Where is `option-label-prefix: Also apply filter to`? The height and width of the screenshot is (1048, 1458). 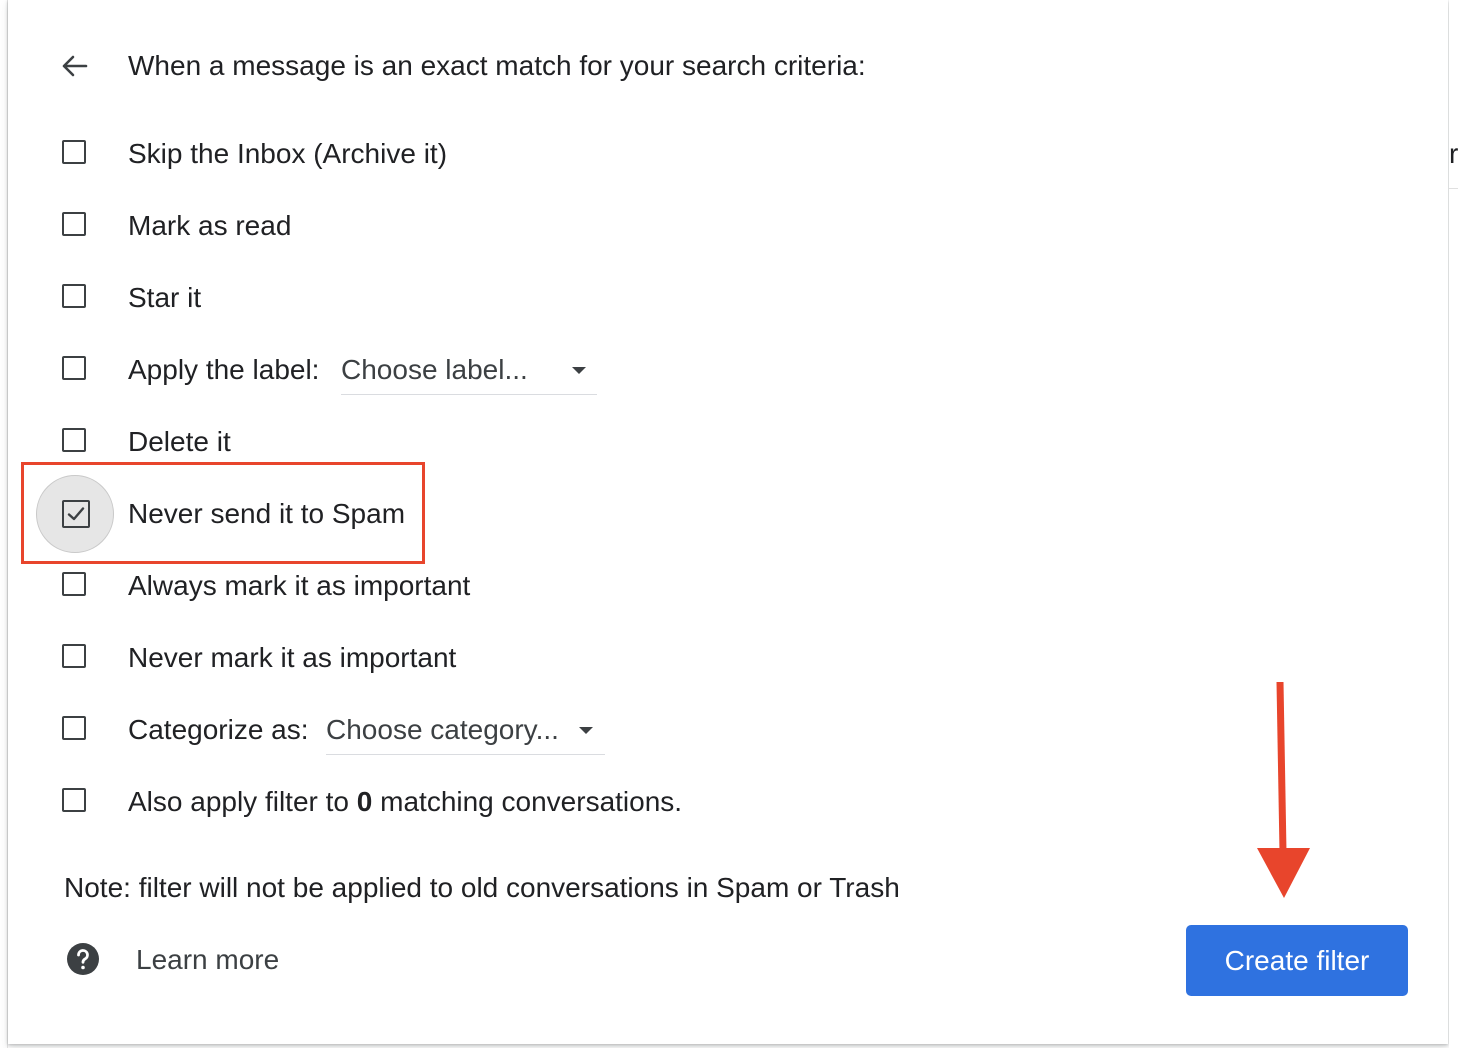
option-label-prefix: Also apply filter to is located at coordinates (242, 801).